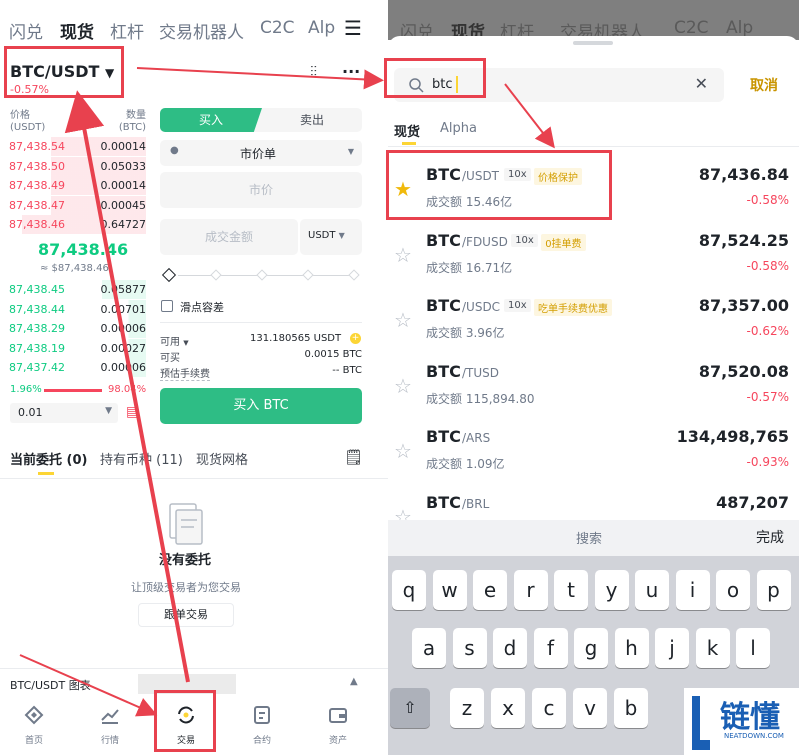 The image size is (799, 755). What do you see at coordinates (73, 146) in the screenshot?
I see `ask-row: 87,438.54 0.00014` at bounding box center [73, 146].